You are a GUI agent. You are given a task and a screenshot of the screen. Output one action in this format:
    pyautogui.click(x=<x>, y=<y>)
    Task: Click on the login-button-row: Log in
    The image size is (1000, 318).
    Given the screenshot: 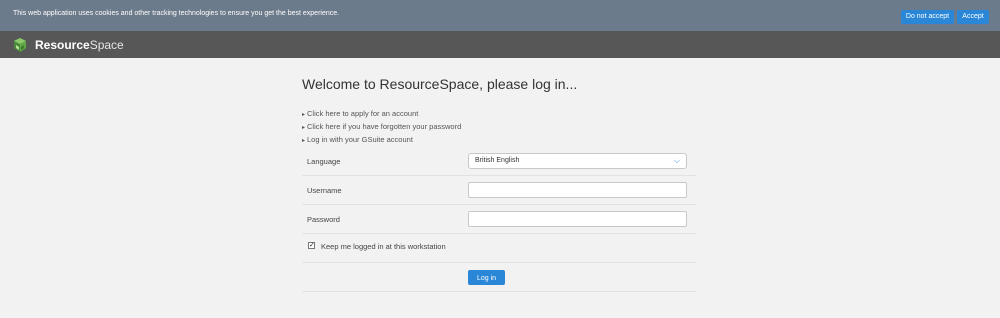 What is the action you would take?
    pyautogui.click(x=499, y=277)
    